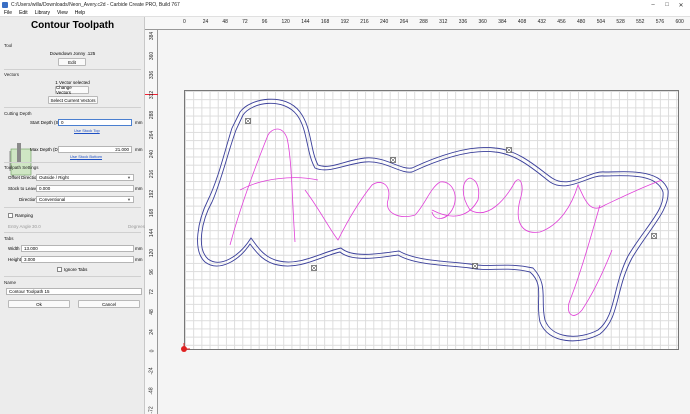 The height and width of the screenshot is (414, 690). I want to click on origin-marker, so click(185, 347).